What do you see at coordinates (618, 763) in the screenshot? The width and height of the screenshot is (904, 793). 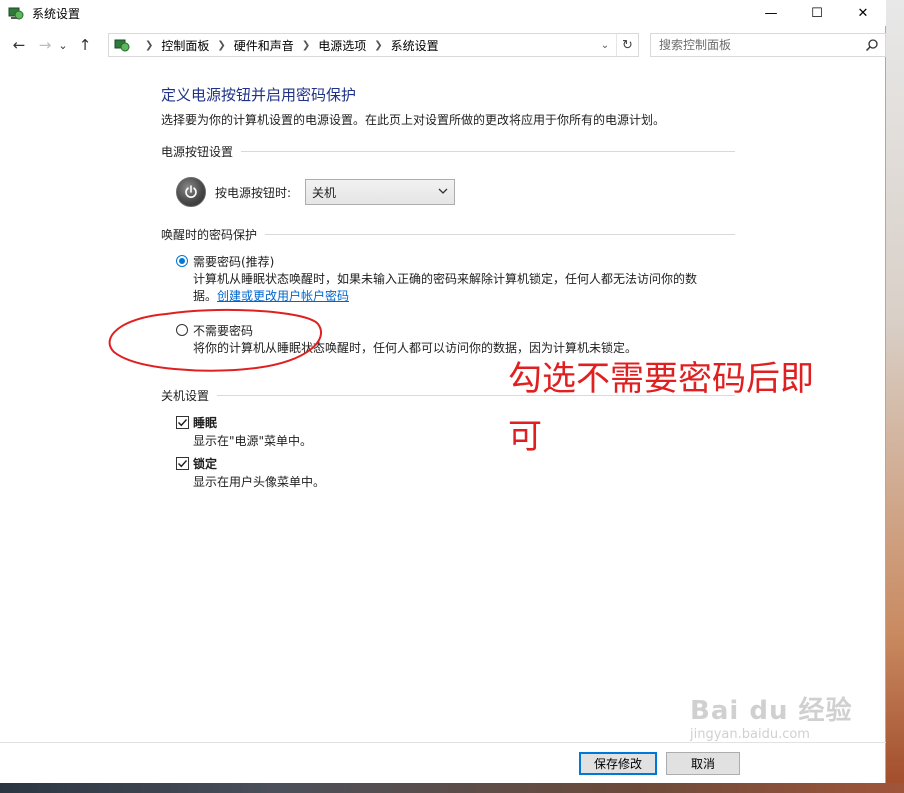 I see `save-changes-button: 保存修改` at bounding box center [618, 763].